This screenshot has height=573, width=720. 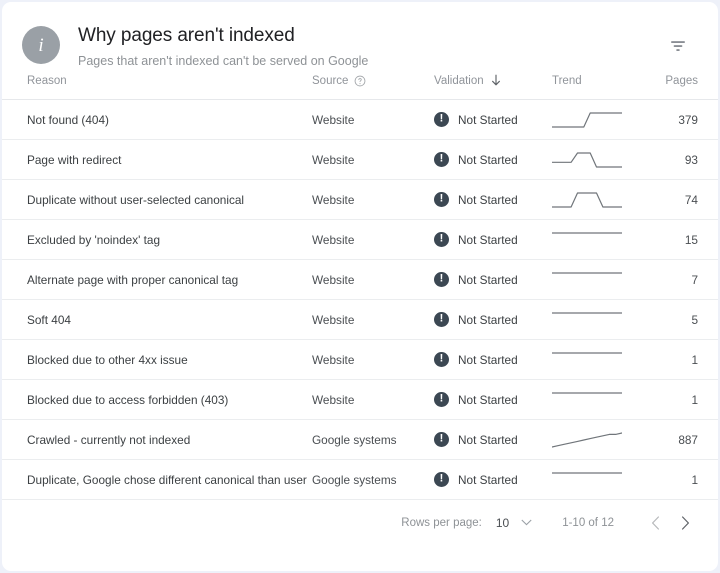 What do you see at coordinates (459, 80) in the screenshot?
I see `column-header-validation-label: Validation` at bounding box center [459, 80].